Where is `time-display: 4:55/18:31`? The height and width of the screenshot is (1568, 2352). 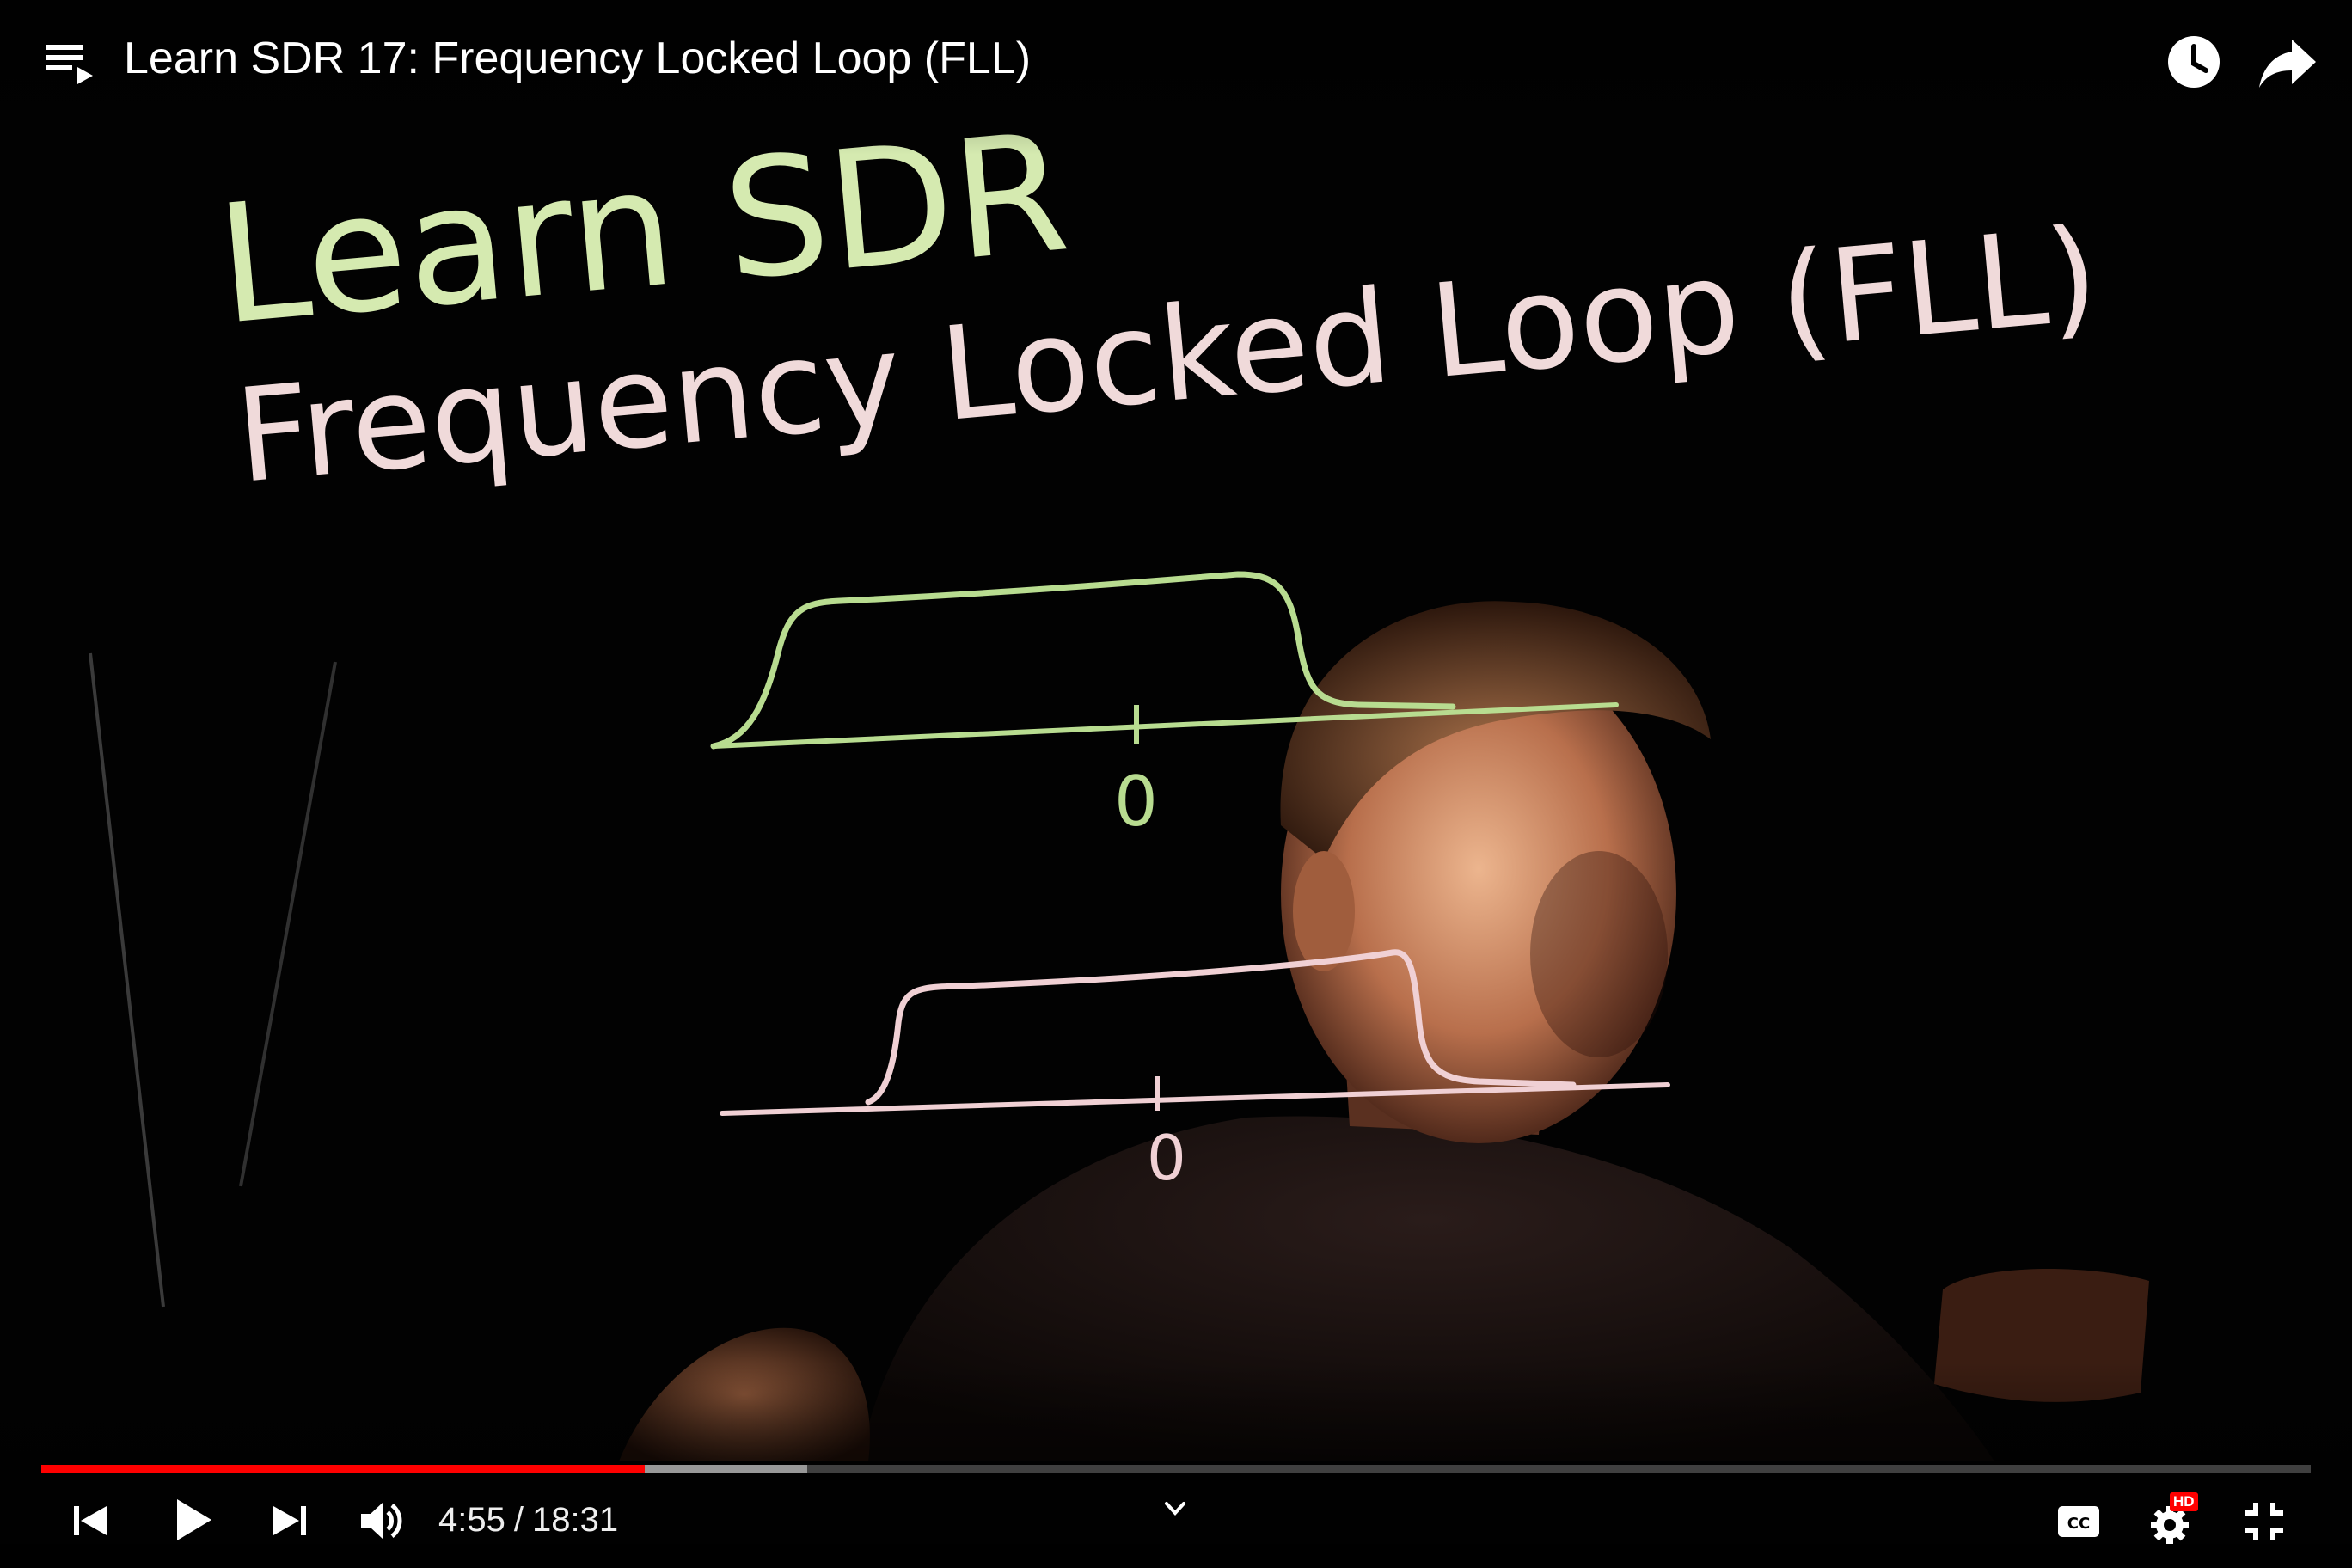
time-display: 4:55/18:31 is located at coordinates (528, 1520).